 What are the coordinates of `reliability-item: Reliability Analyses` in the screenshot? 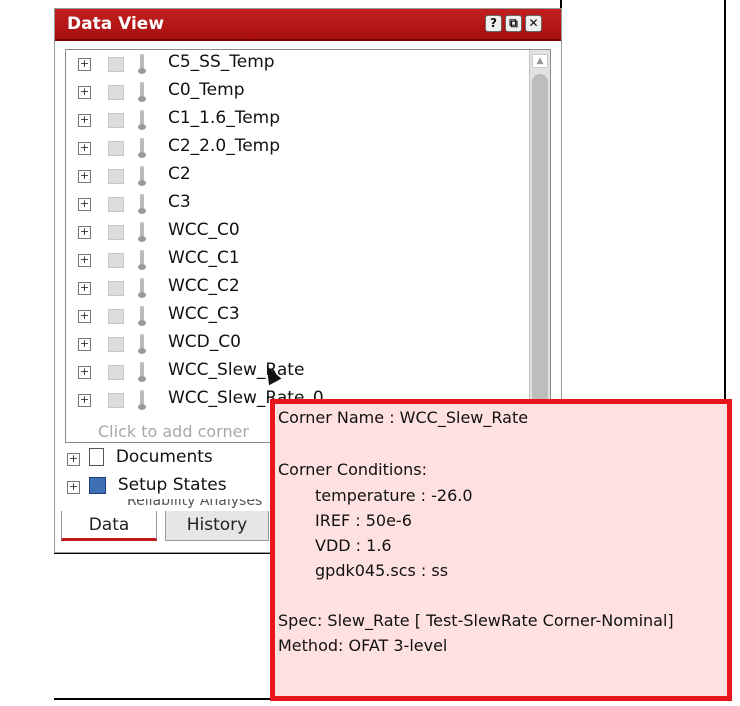 It's located at (164, 504).